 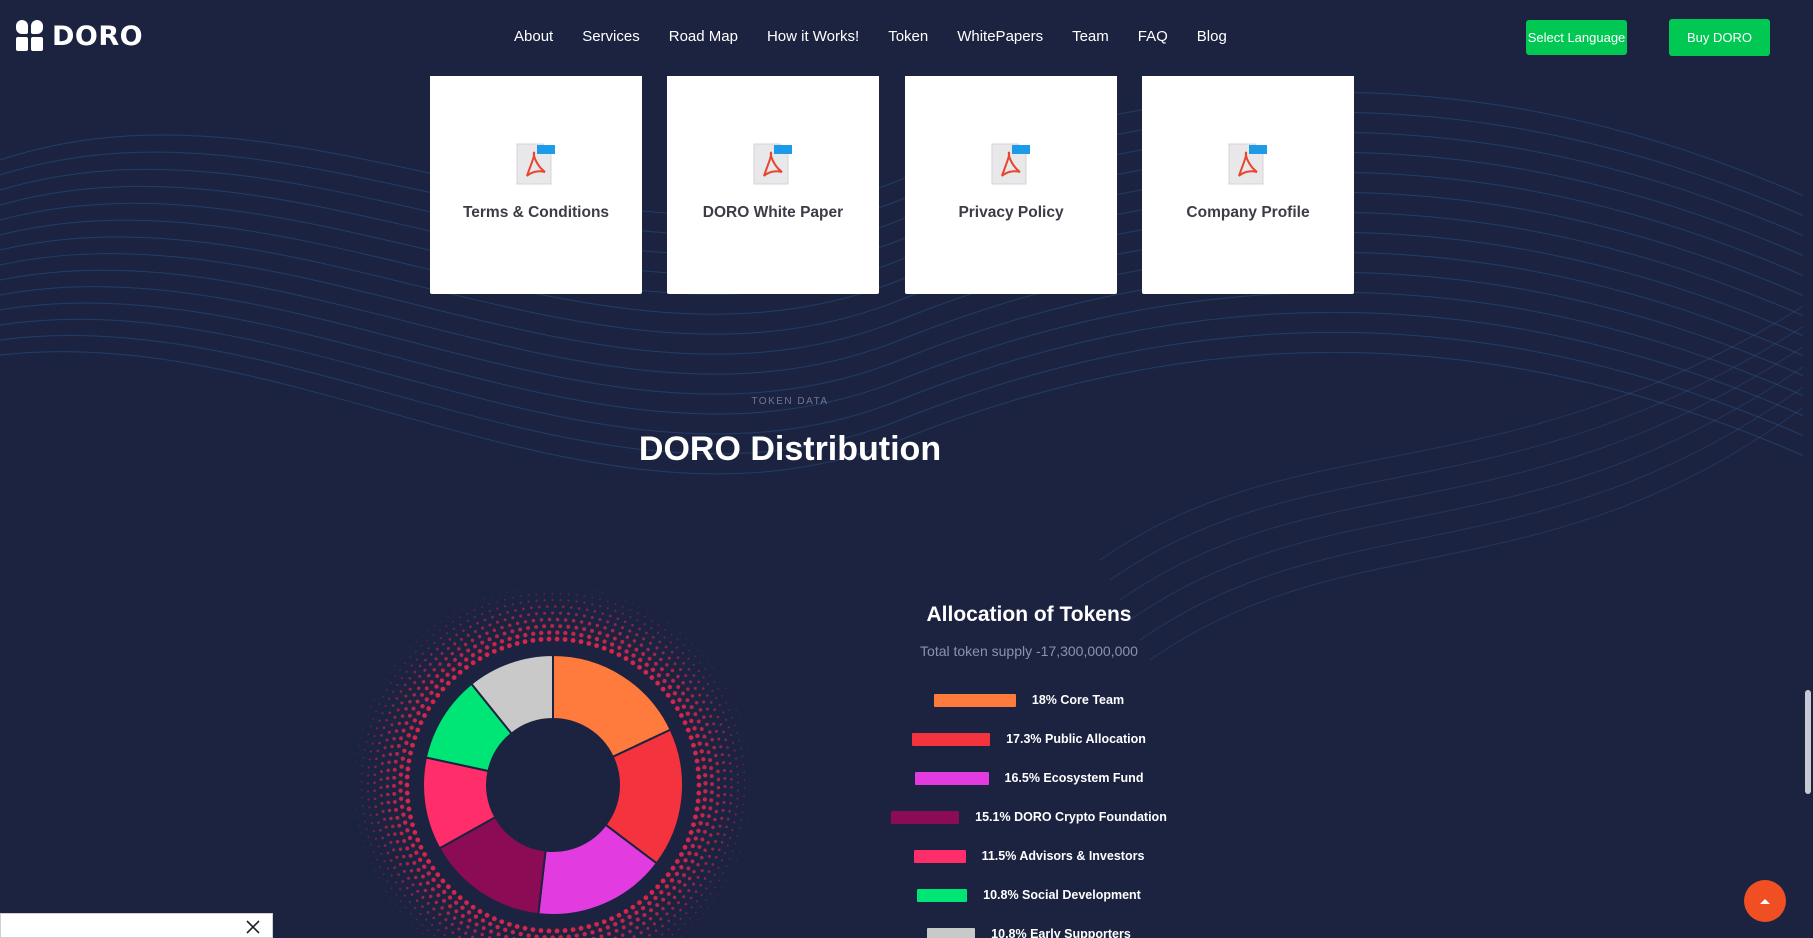 What do you see at coordinates (1808, 469) in the screenshot?
I see `scrollbar-track` at bounding box center [1808, 469].